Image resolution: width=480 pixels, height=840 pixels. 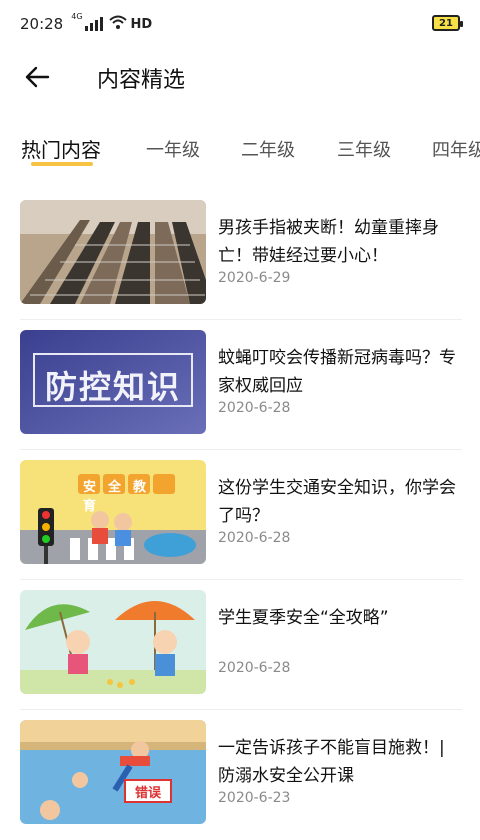 I want to click on article-item: 学生夏季安全“全攻略” 2020-6-28, so click(x=241, y=645).